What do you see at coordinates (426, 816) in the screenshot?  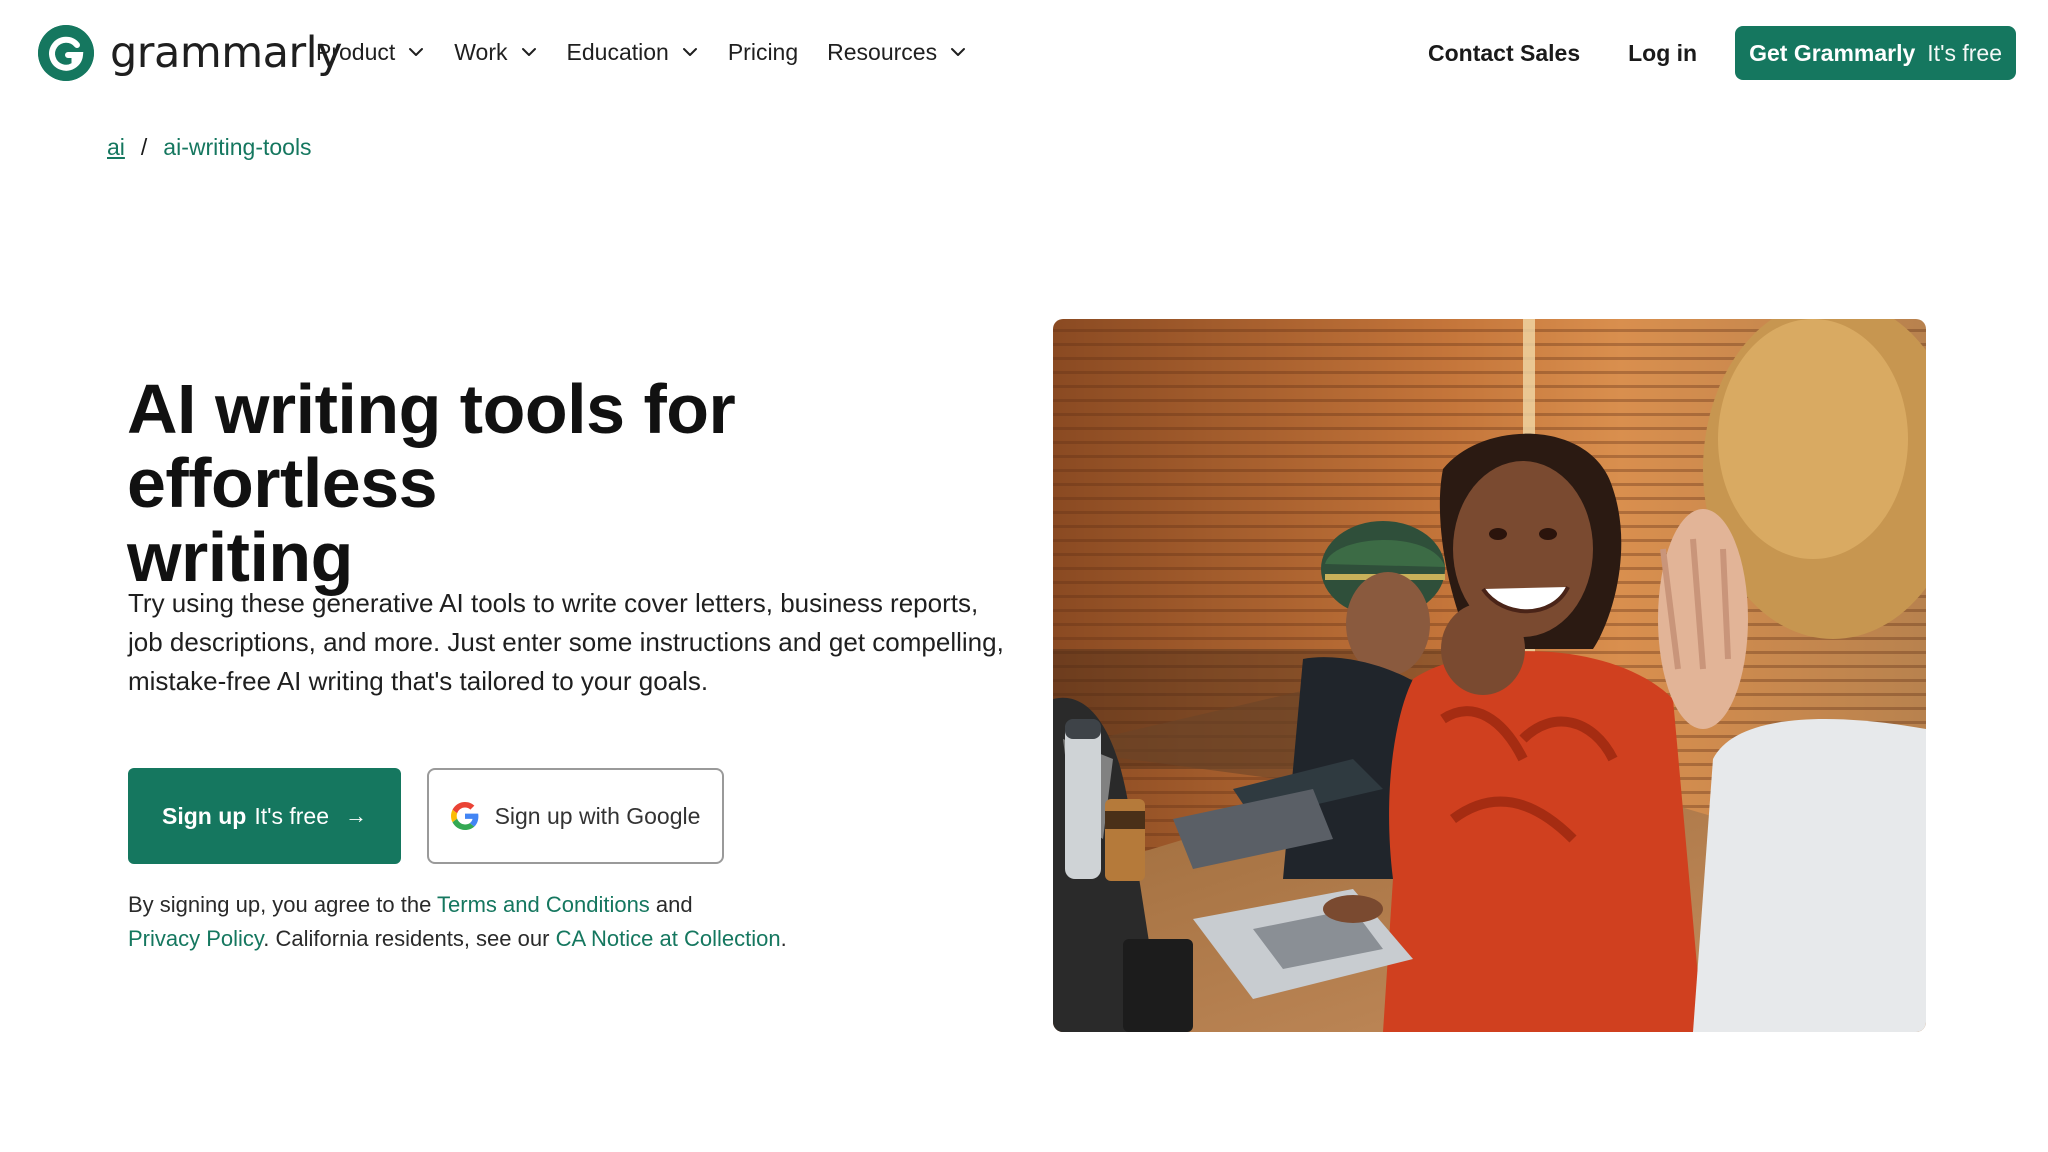 I see `cta-row: Sign up It's free → Sign up with Google` at bounding box center [426, 816].